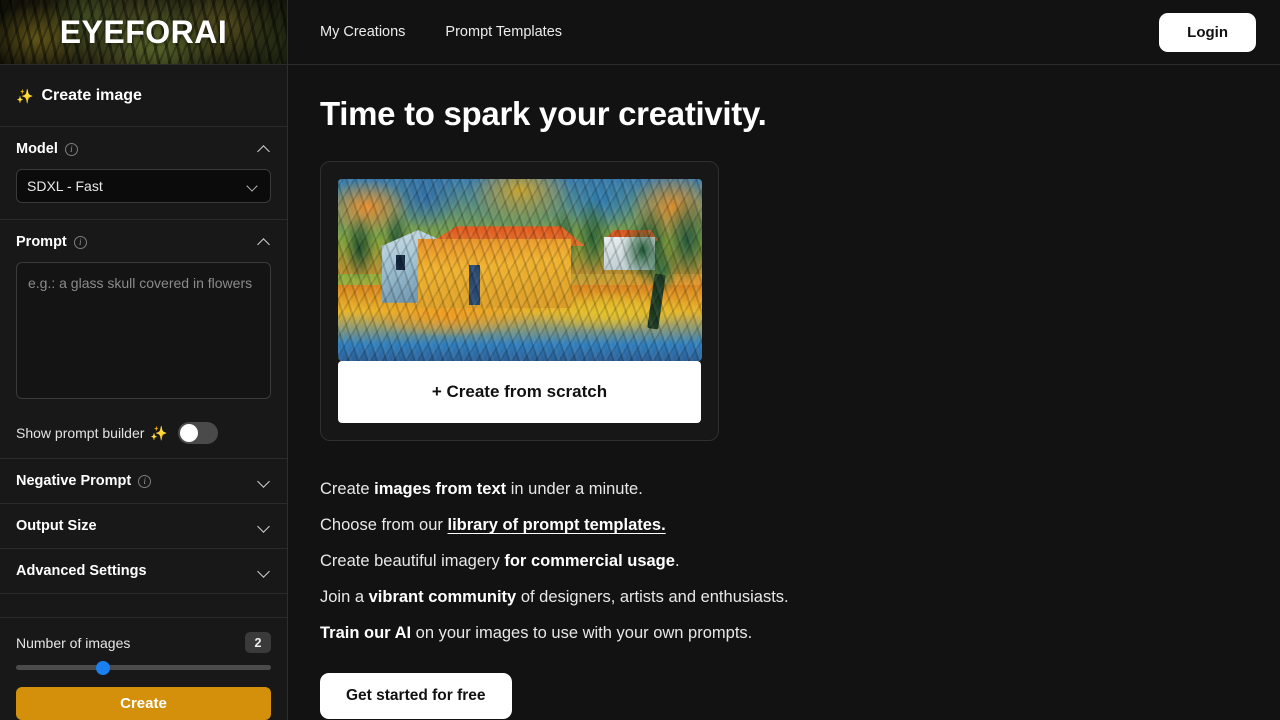  Describe the element at coordinates (384, 525) in the screenshot. I see `feature-text-pre: Choose from our` at that location.